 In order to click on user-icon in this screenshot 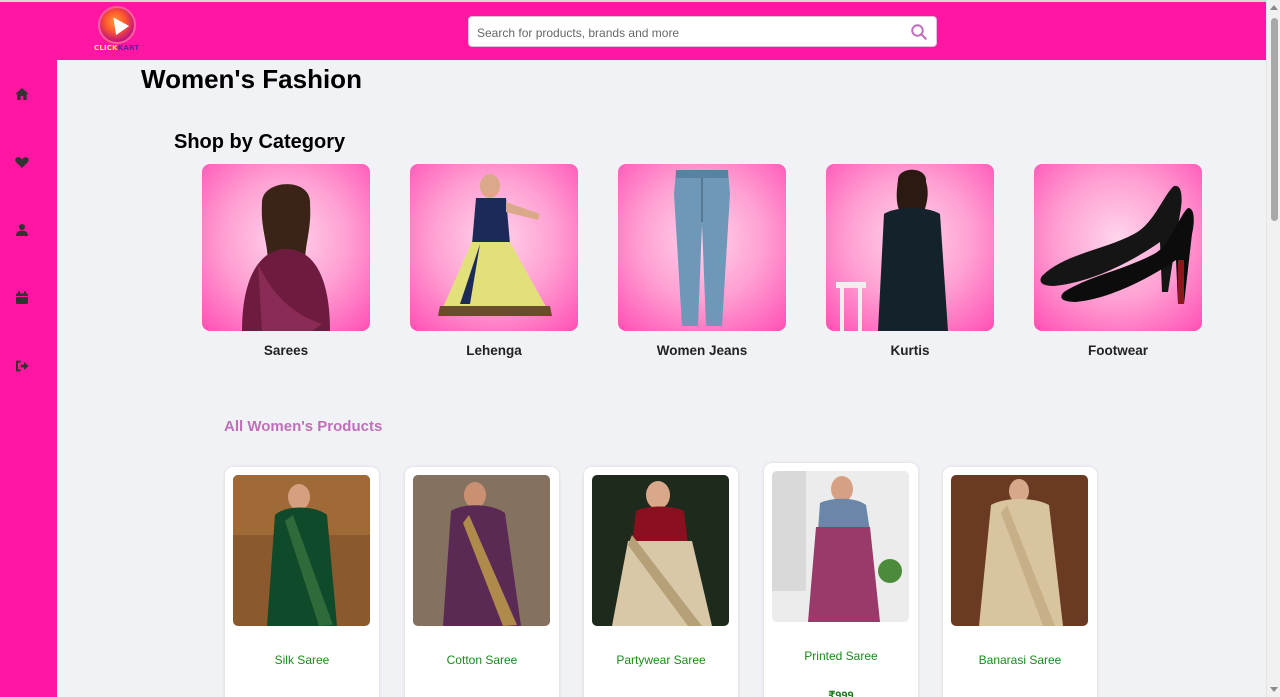, I will do `click(22, 230)`.